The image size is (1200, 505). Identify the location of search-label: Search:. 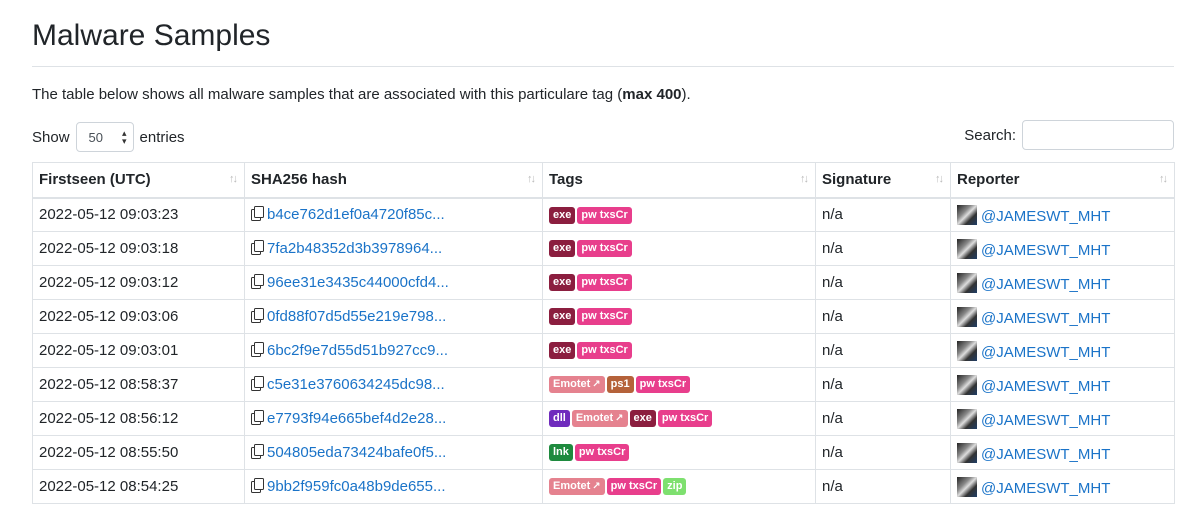
(990, 135).